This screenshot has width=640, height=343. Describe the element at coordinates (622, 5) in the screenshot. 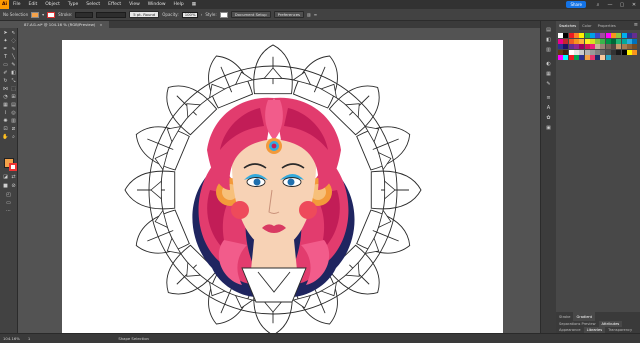

I see `maximize-icon: ▢` at that location.